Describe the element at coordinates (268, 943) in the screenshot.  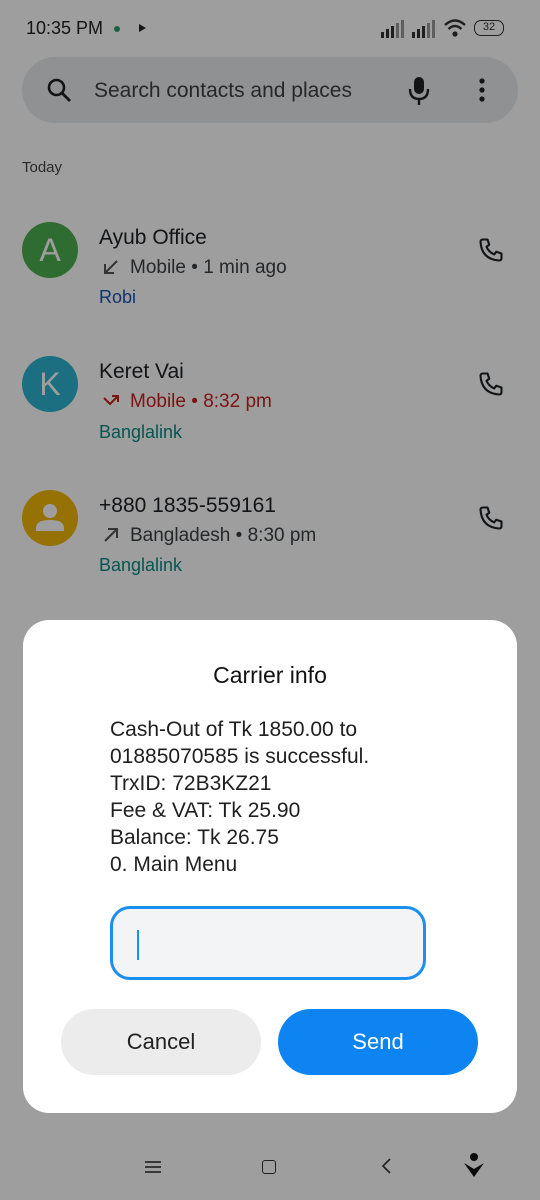
I see `response-input` at that location.